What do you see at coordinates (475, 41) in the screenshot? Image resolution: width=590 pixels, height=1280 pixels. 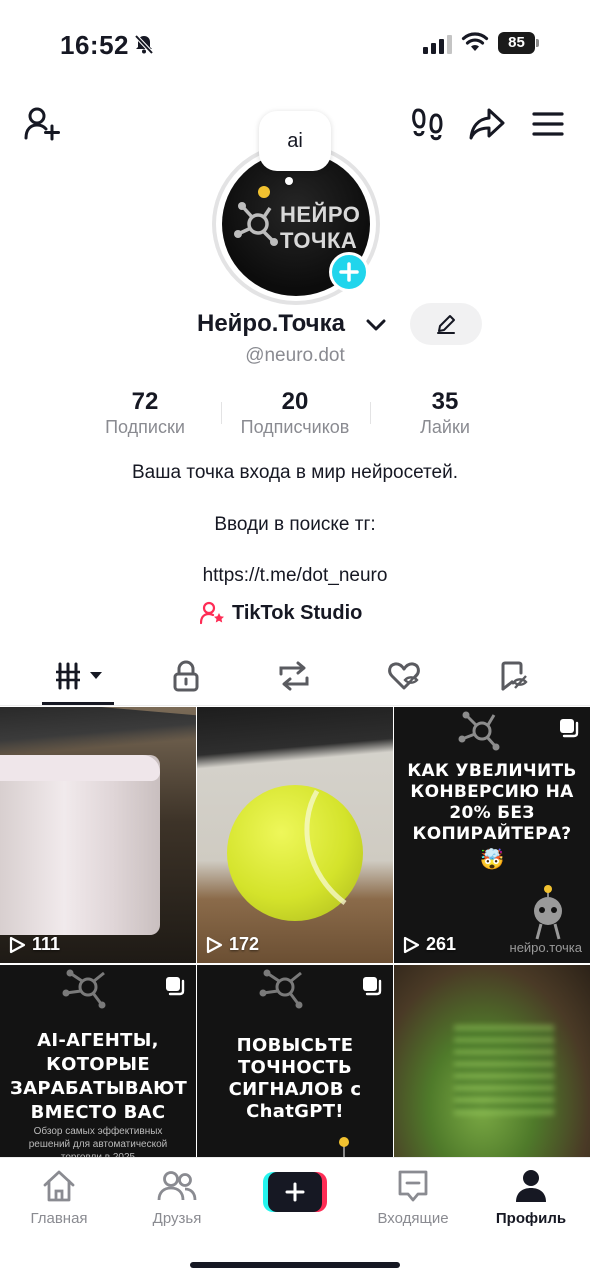 I see `wifi-icon` at bounding box center [475, 41].